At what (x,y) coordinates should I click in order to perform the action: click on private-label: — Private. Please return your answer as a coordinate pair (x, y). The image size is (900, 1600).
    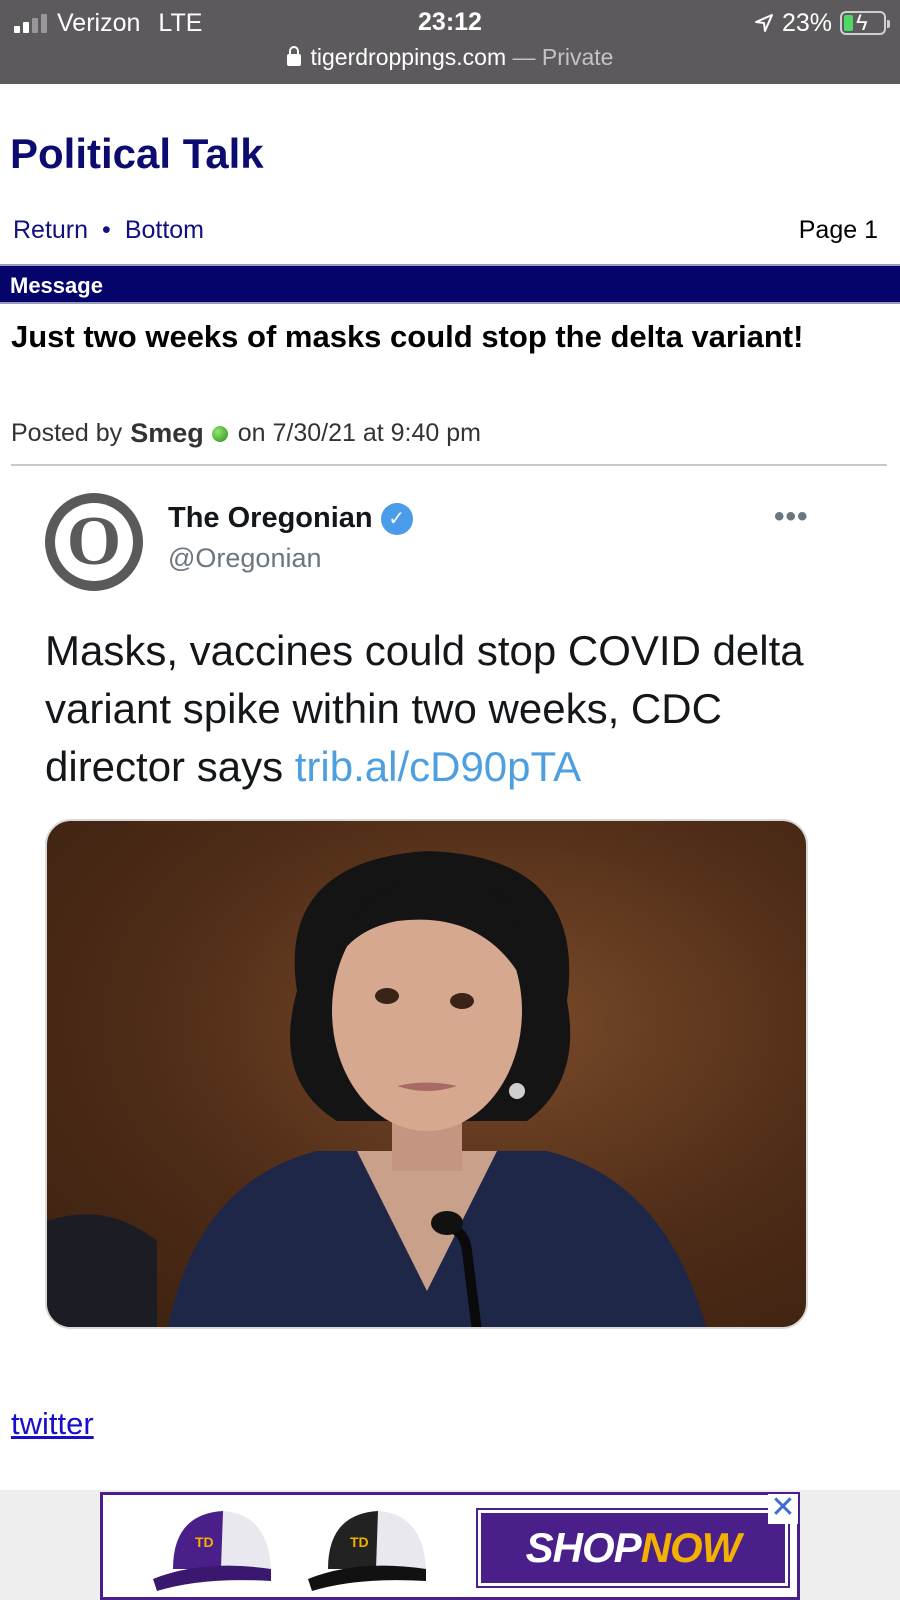
    Looking at the image, I should click on (563, 57).